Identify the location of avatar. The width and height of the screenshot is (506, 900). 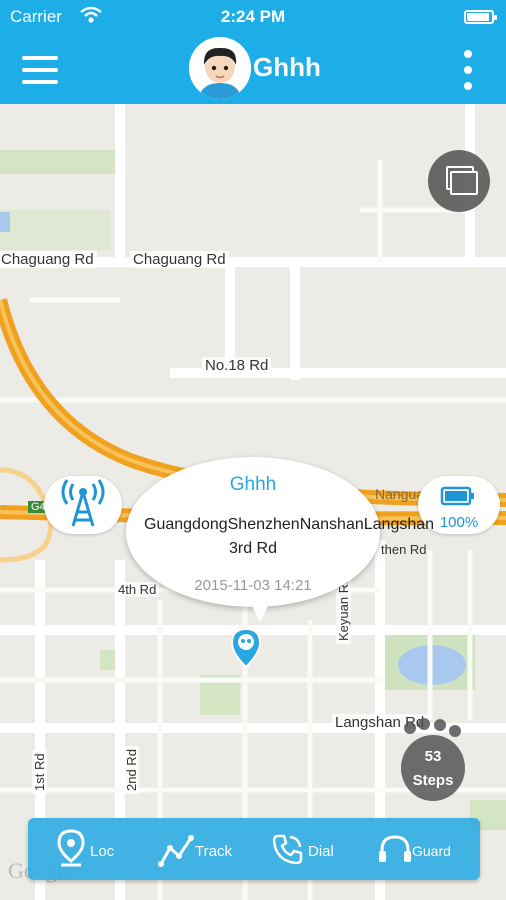
(220, 68).